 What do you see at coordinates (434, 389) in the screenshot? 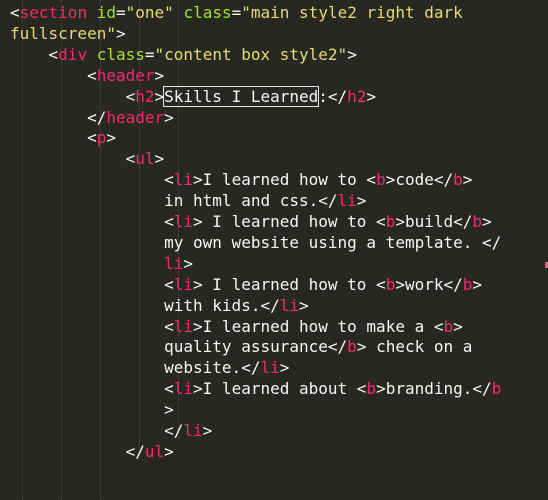
I see `code-token: >branding.</` at bounding box center [434, 389].